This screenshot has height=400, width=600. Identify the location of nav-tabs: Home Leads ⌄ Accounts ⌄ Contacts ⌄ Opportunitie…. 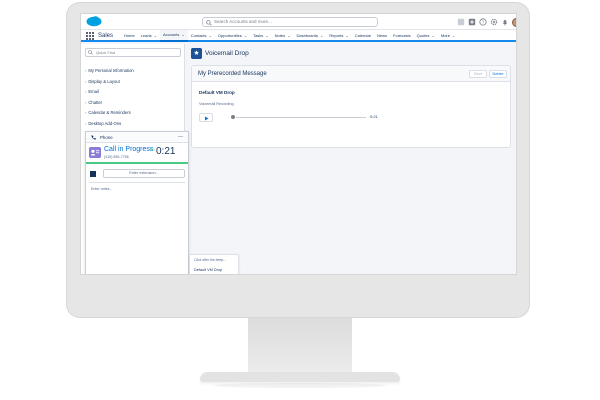
(289, 36).